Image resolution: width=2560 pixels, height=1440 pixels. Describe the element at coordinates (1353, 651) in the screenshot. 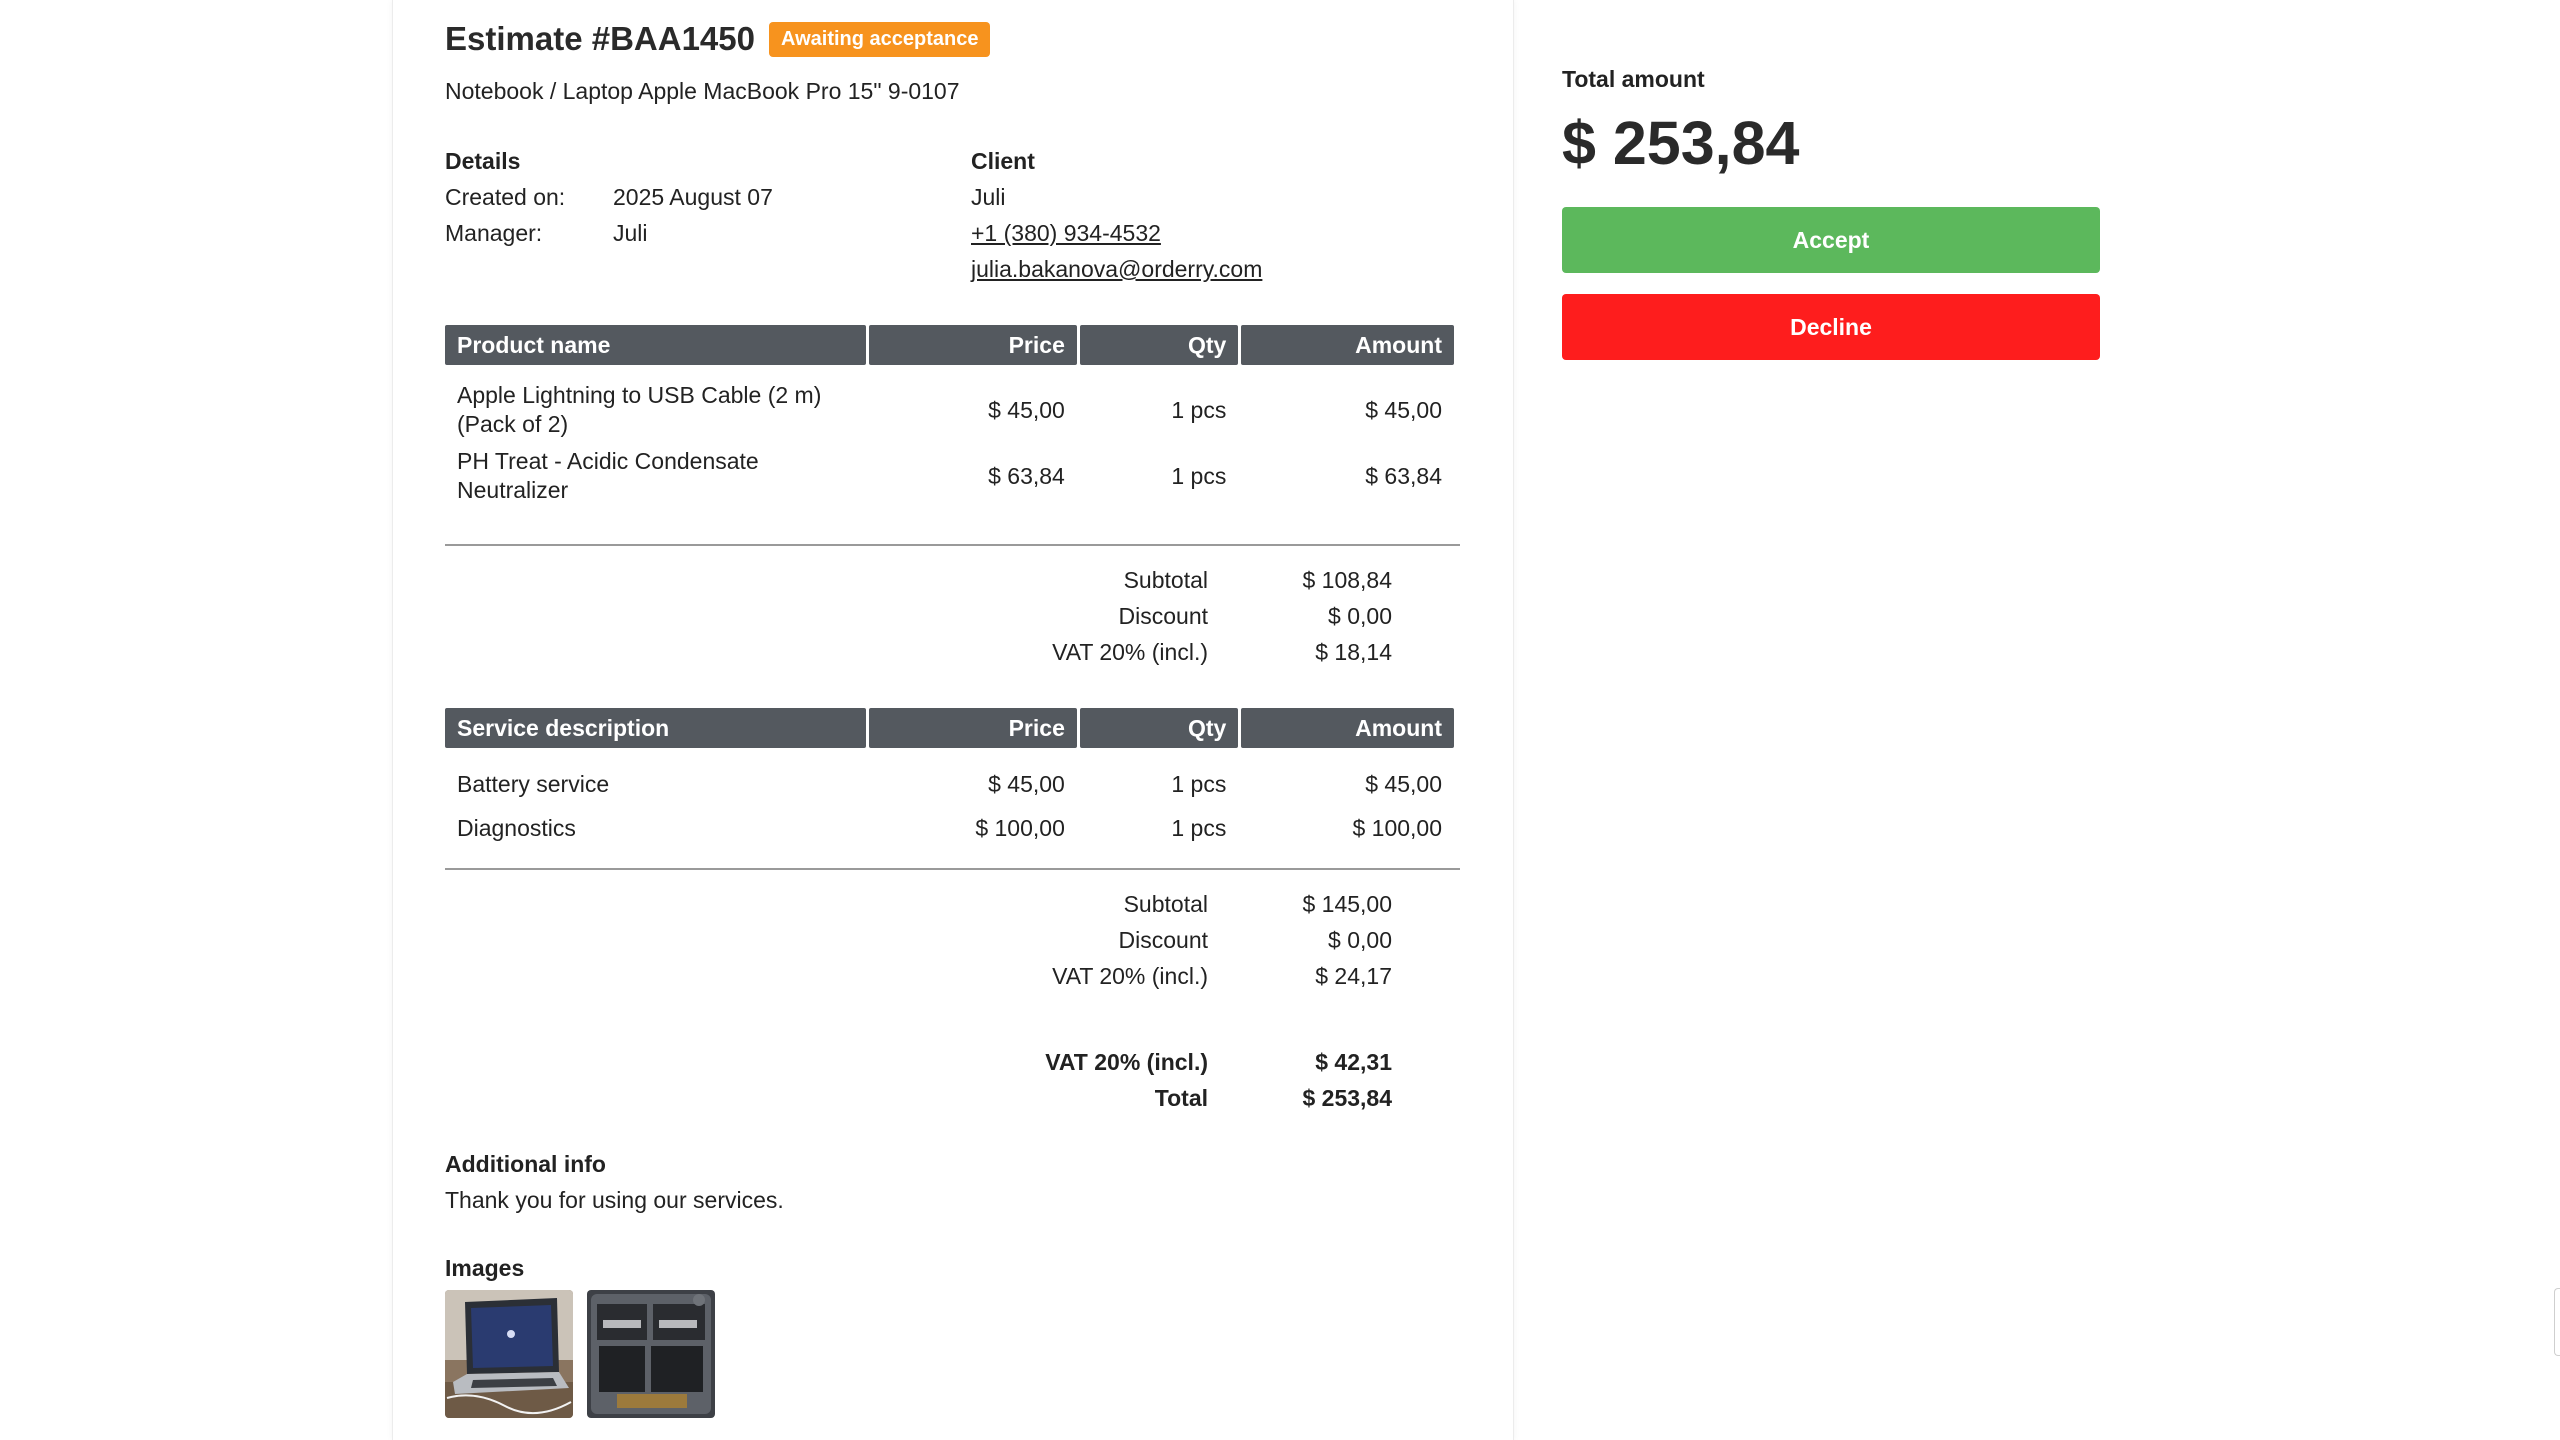

I see `totals-value: $ 18,14` at that location.